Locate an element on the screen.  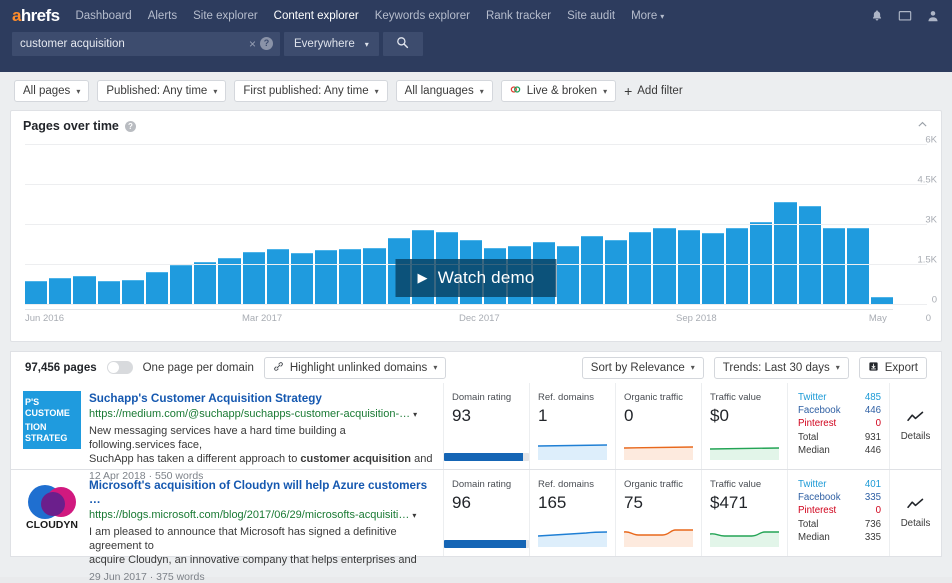
metric-value: $0 is located at coordinates (719, 415).